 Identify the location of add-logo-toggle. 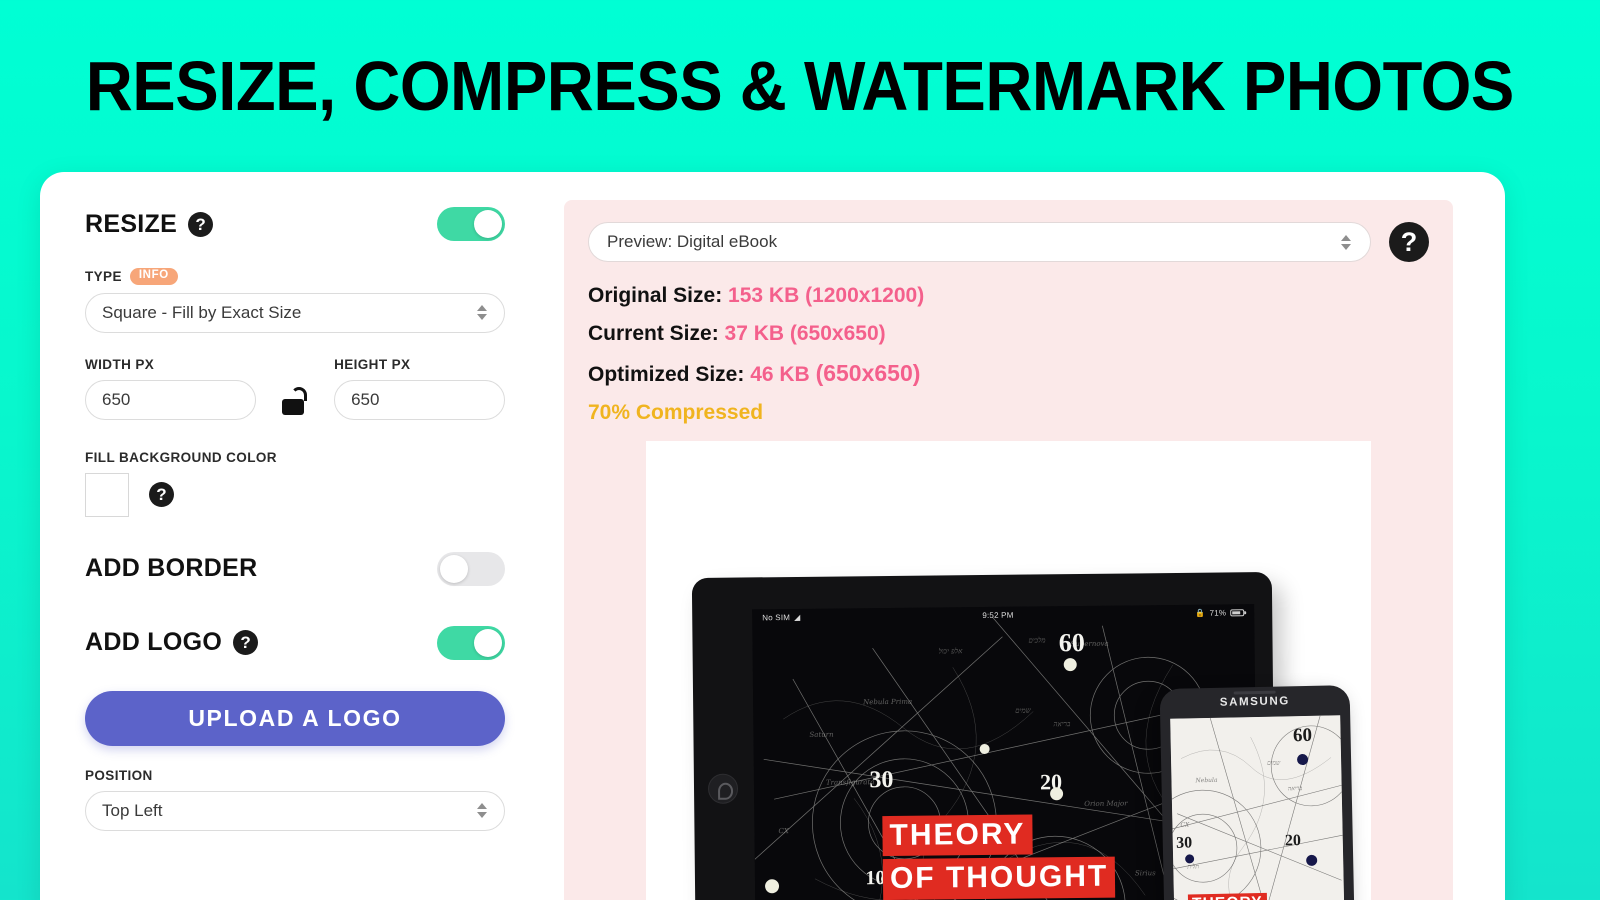
(471, 642).